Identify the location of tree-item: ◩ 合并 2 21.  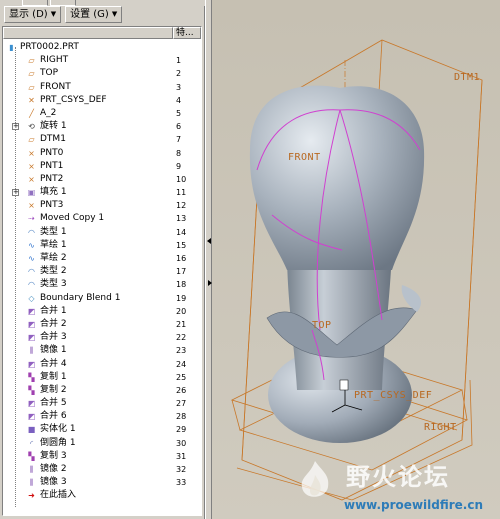
(102, 324).